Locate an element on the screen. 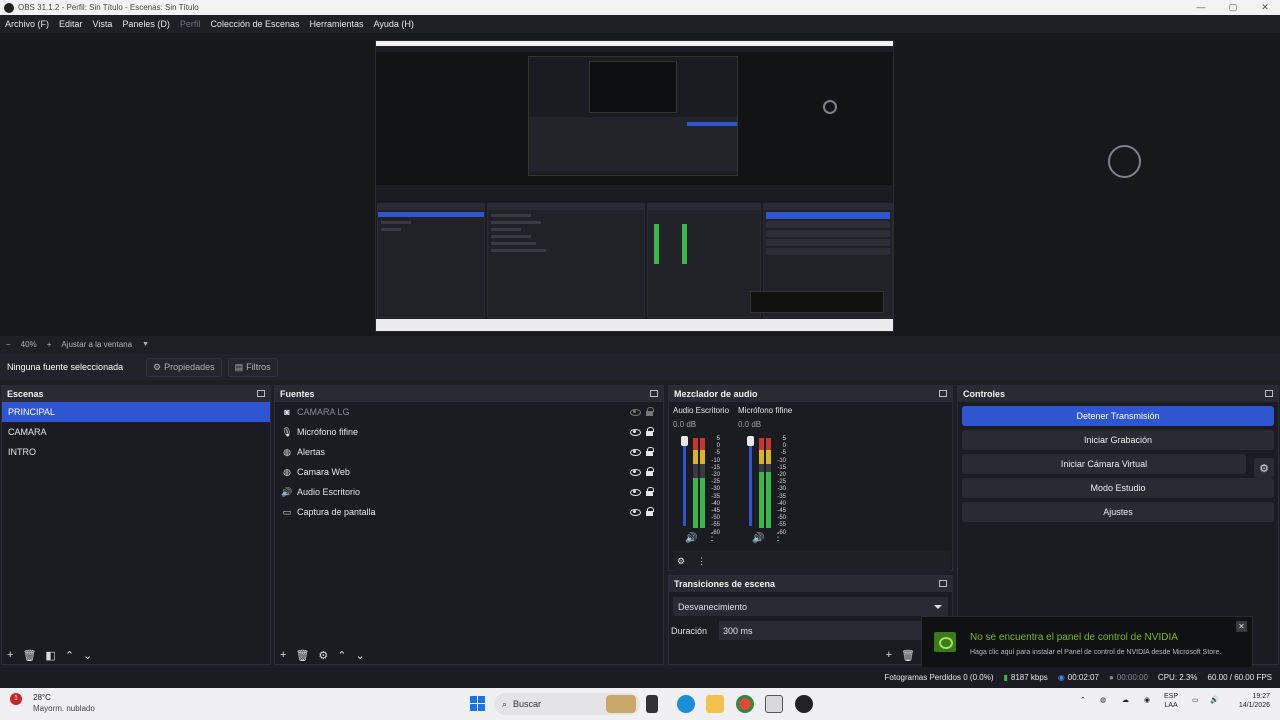  source-item-camara-lg: ◙ CAMARA LG is located at coordinates (469, 412).